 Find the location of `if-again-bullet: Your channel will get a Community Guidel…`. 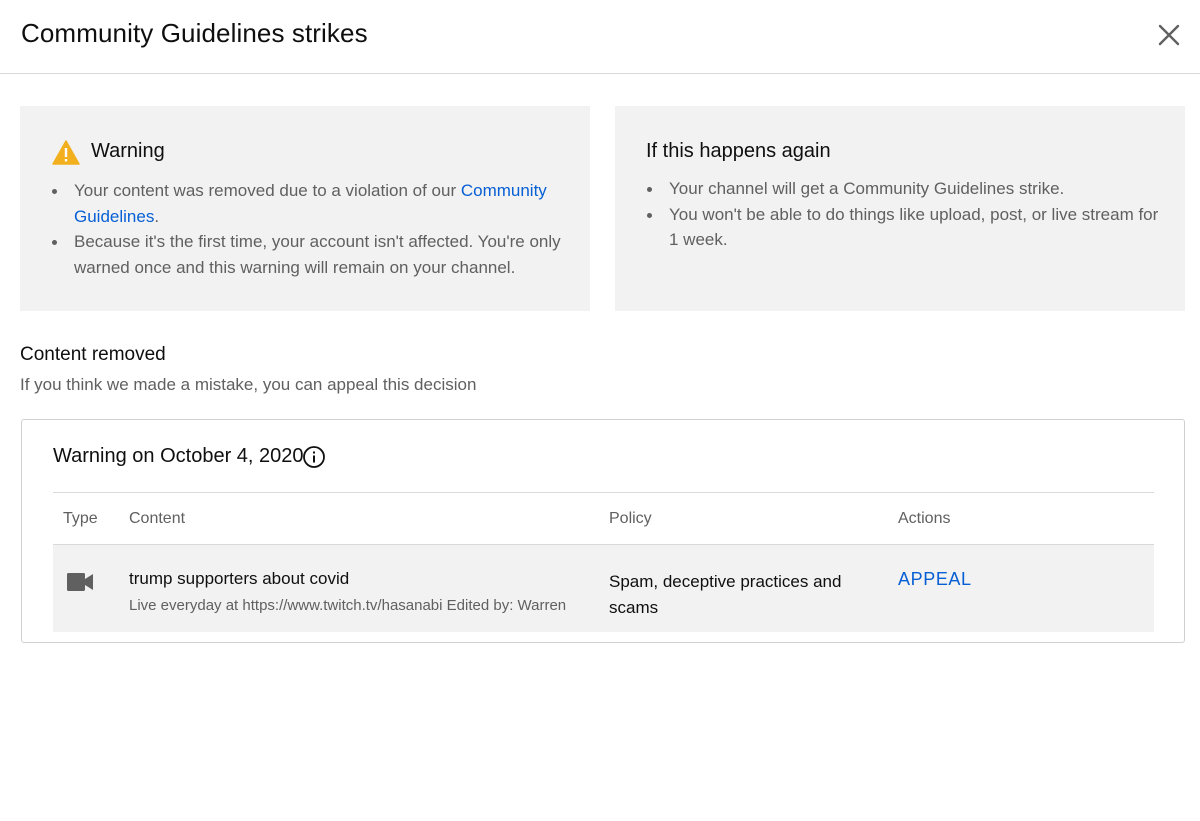

if-again-bullet: Your channel will get a Community Guidel… is located at coordinates (907, 189).